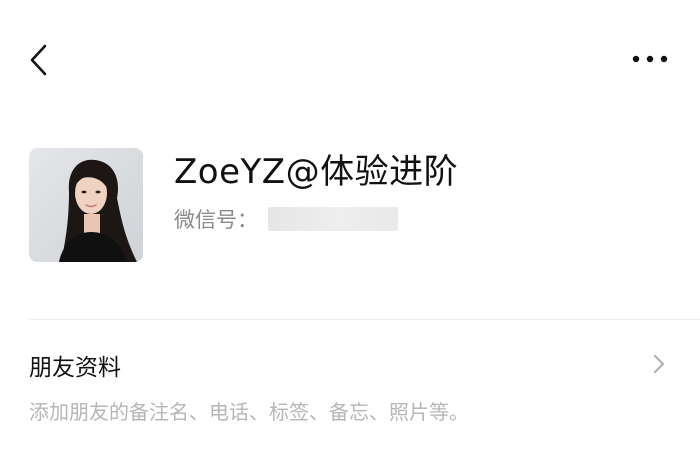  What do you see at coordinates (316, 172) in the screenshot?
I see `nickname: ZoeYZ@体验进阶` at bounding box center [316, 172].